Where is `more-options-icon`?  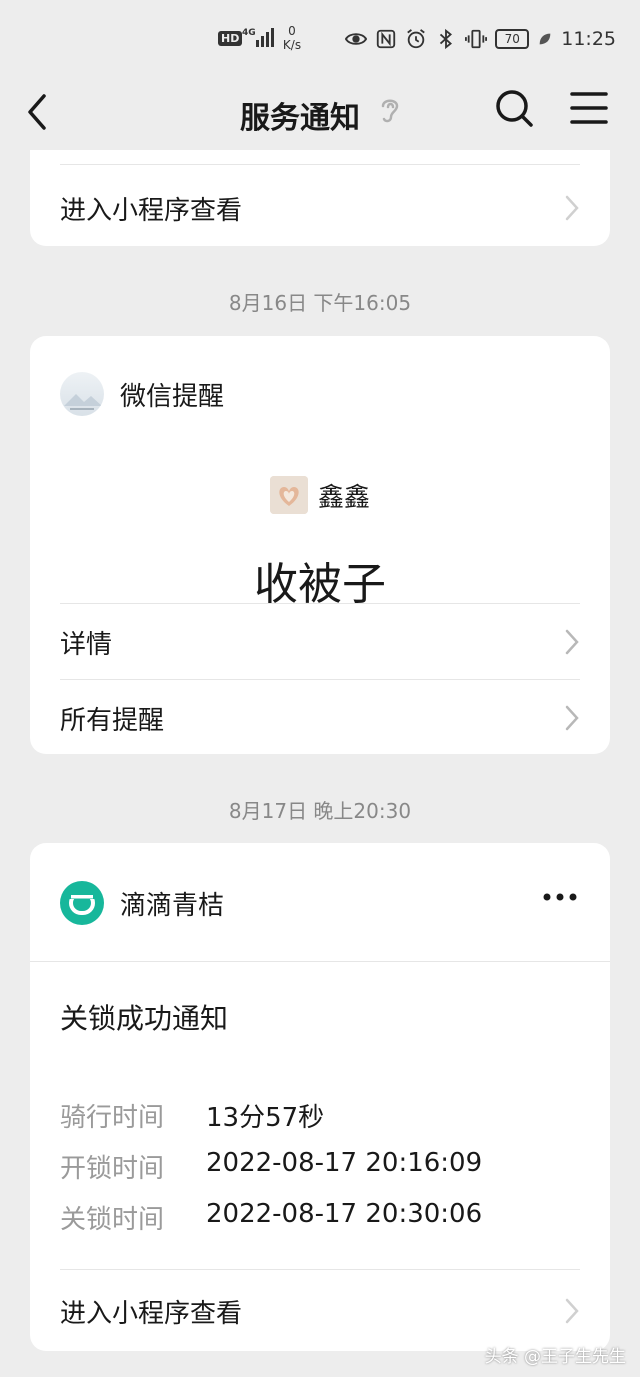 more-options-icon is located at coordinates (560, 897).